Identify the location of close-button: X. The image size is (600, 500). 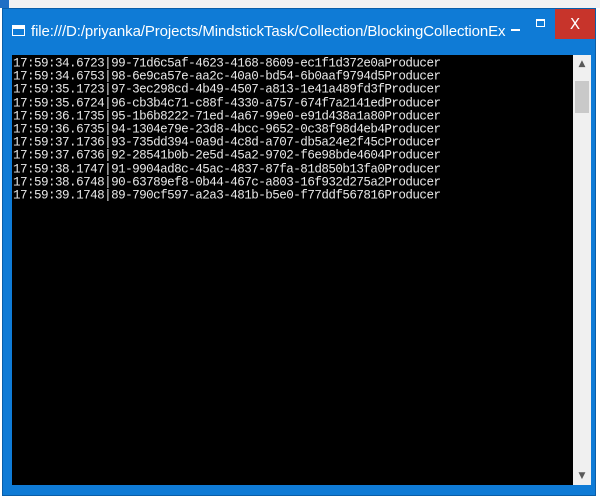
(575, 24).